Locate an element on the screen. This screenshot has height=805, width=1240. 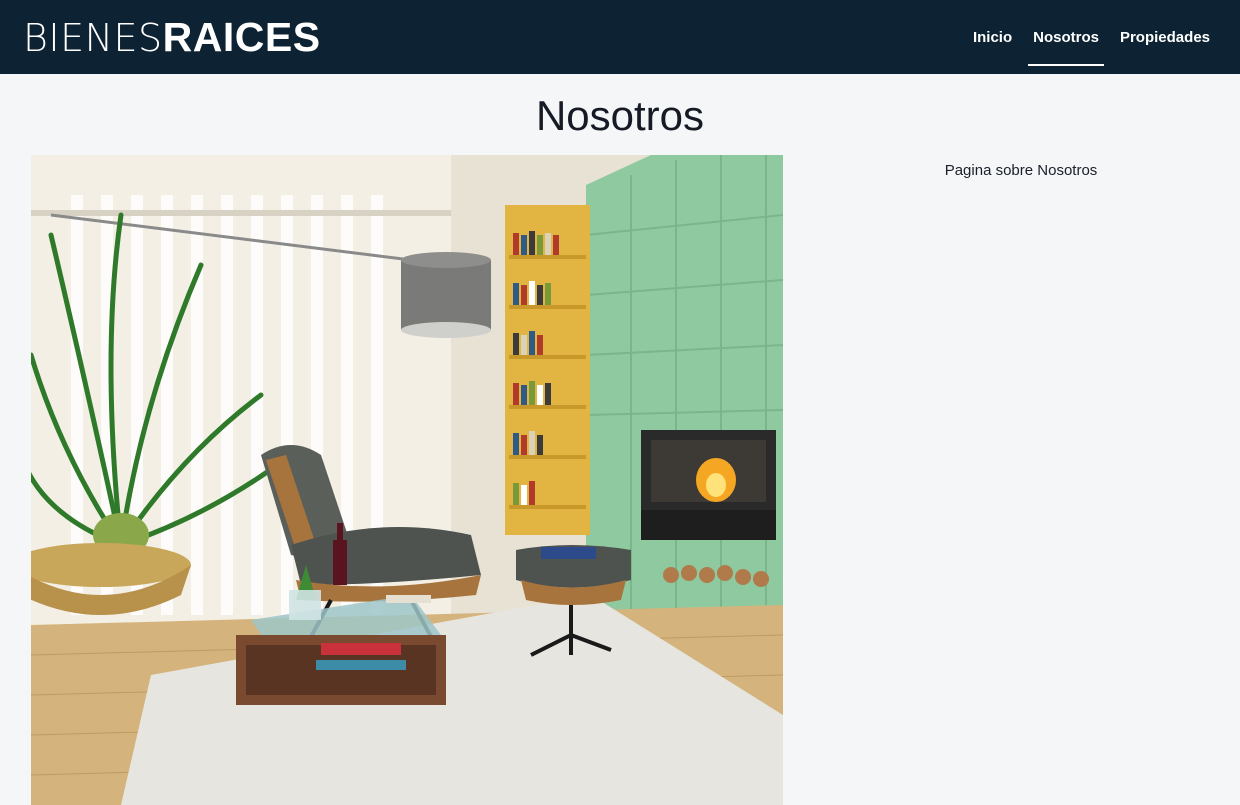
about-description: Pagina sobre Nosotros is located at coordinates (1021, 170).